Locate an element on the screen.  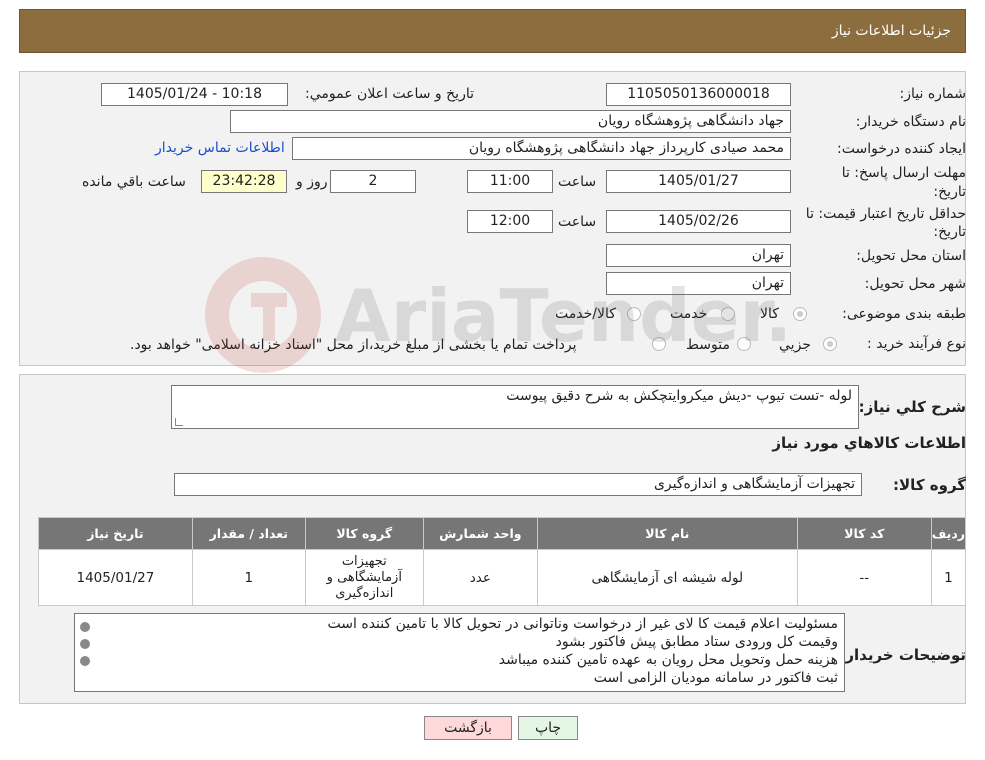
validity-date-field: 1405/02/26 is located at coordinates (698, 221).